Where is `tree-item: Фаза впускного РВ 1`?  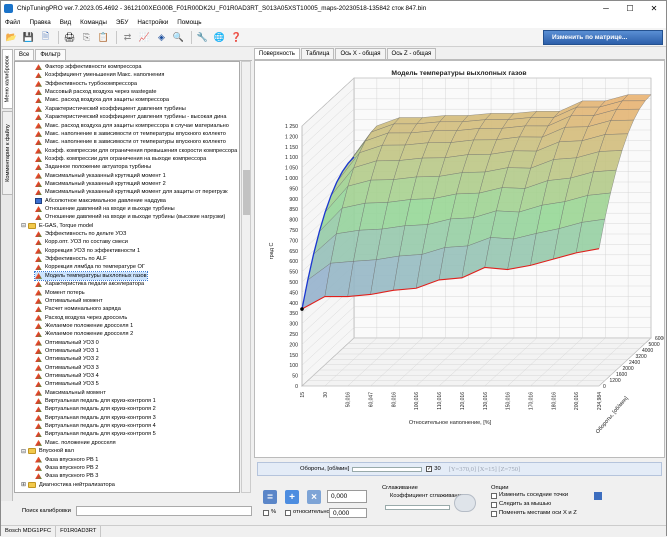 tree-item: Фаза впускного РВ 1 is located at coordinates (66, 459).